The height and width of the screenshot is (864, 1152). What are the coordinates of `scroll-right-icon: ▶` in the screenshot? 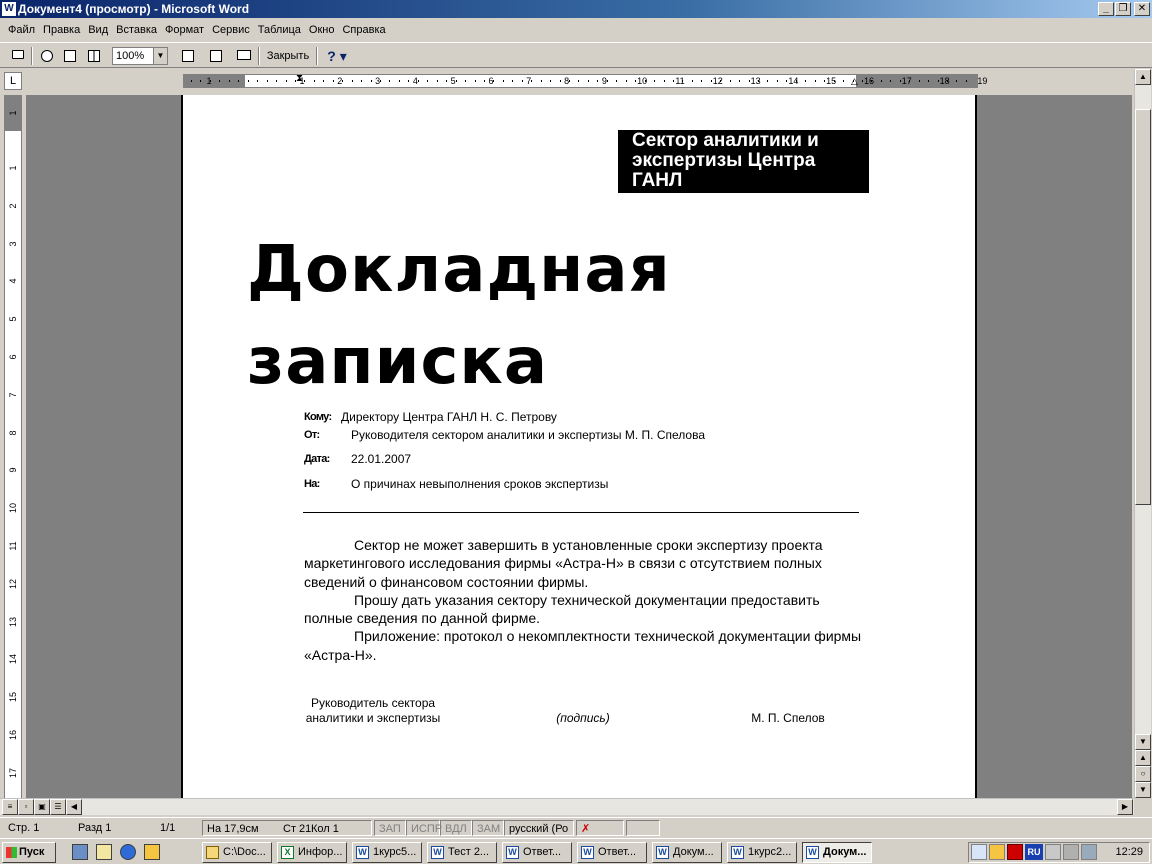 It's located at (1125, 807).